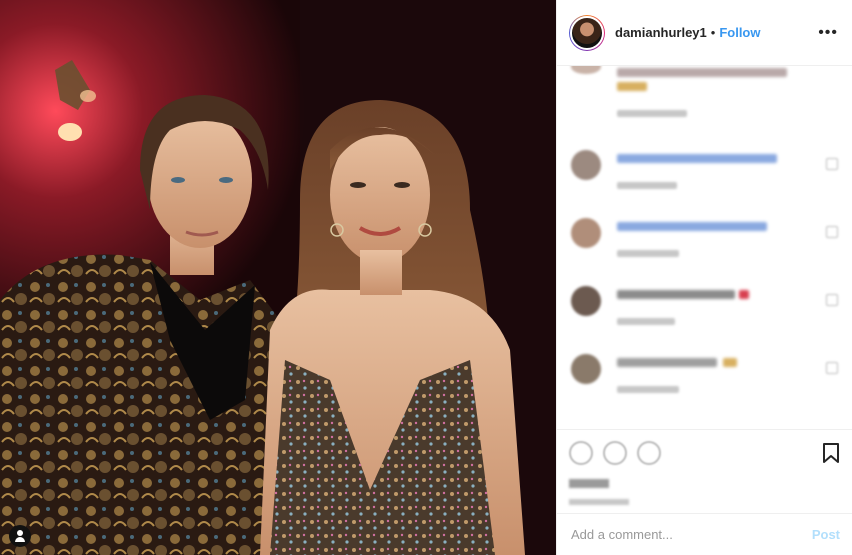  Describe the element at coordinates (661, 32) in the screenshot. I see `username: damianhurley1` at that location.